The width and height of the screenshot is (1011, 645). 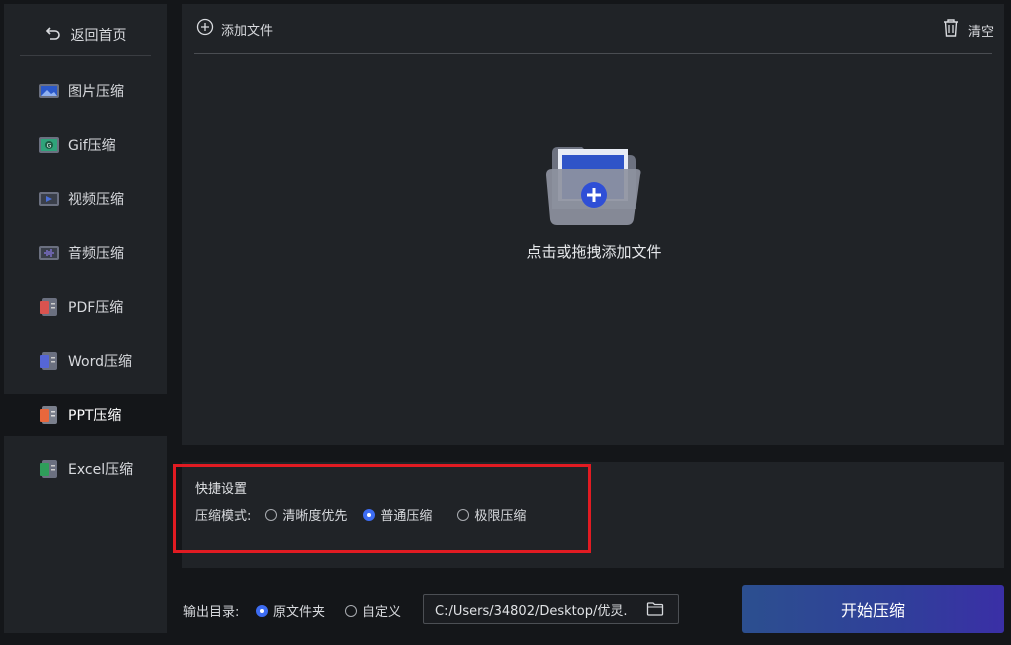 What do you see at coordinates (299, 612) in the screenshot?
I see `output-option-label: 原文件夹` at bounding box center [299, 612].